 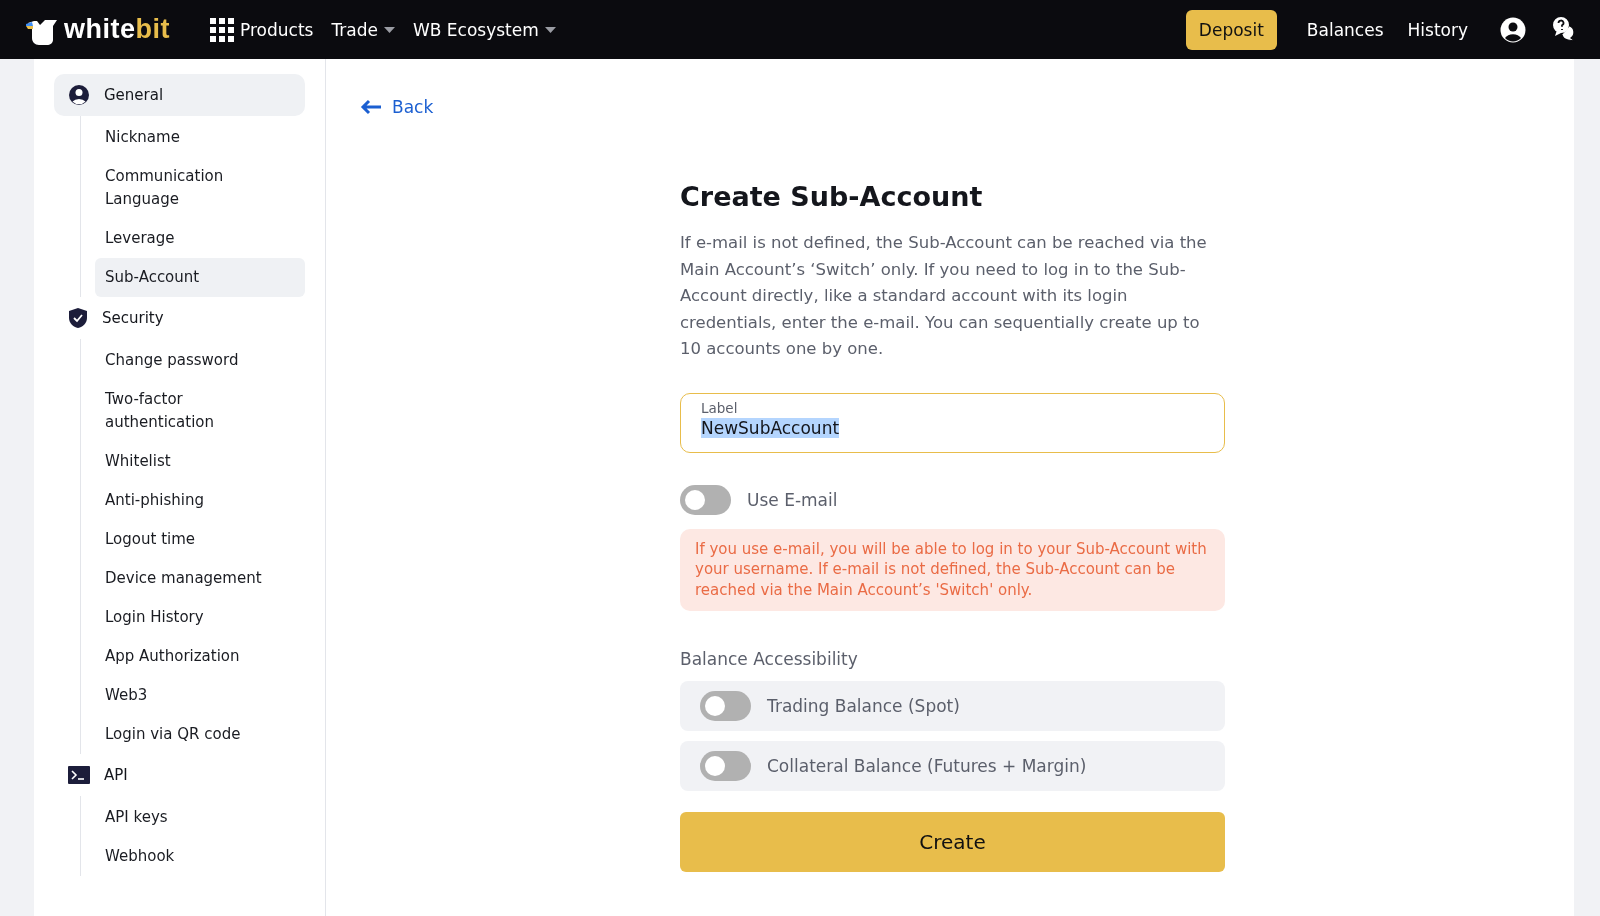 What do you see at coordinates (200, 277) in the screenshot?
I see `sidebar-item: Sub-Account` at bounding box center [200, 277].